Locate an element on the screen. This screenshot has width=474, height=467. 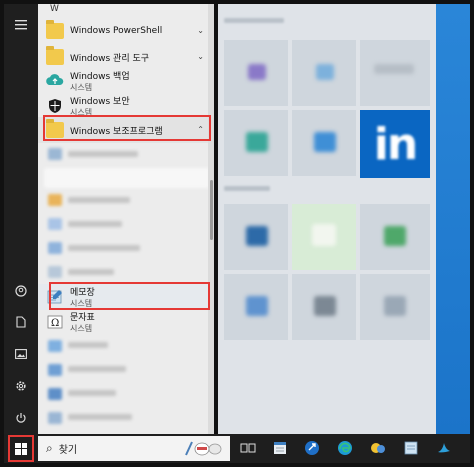
app-windows-backup: Windows 백업 시스템 is located at coordinates (126, 81).